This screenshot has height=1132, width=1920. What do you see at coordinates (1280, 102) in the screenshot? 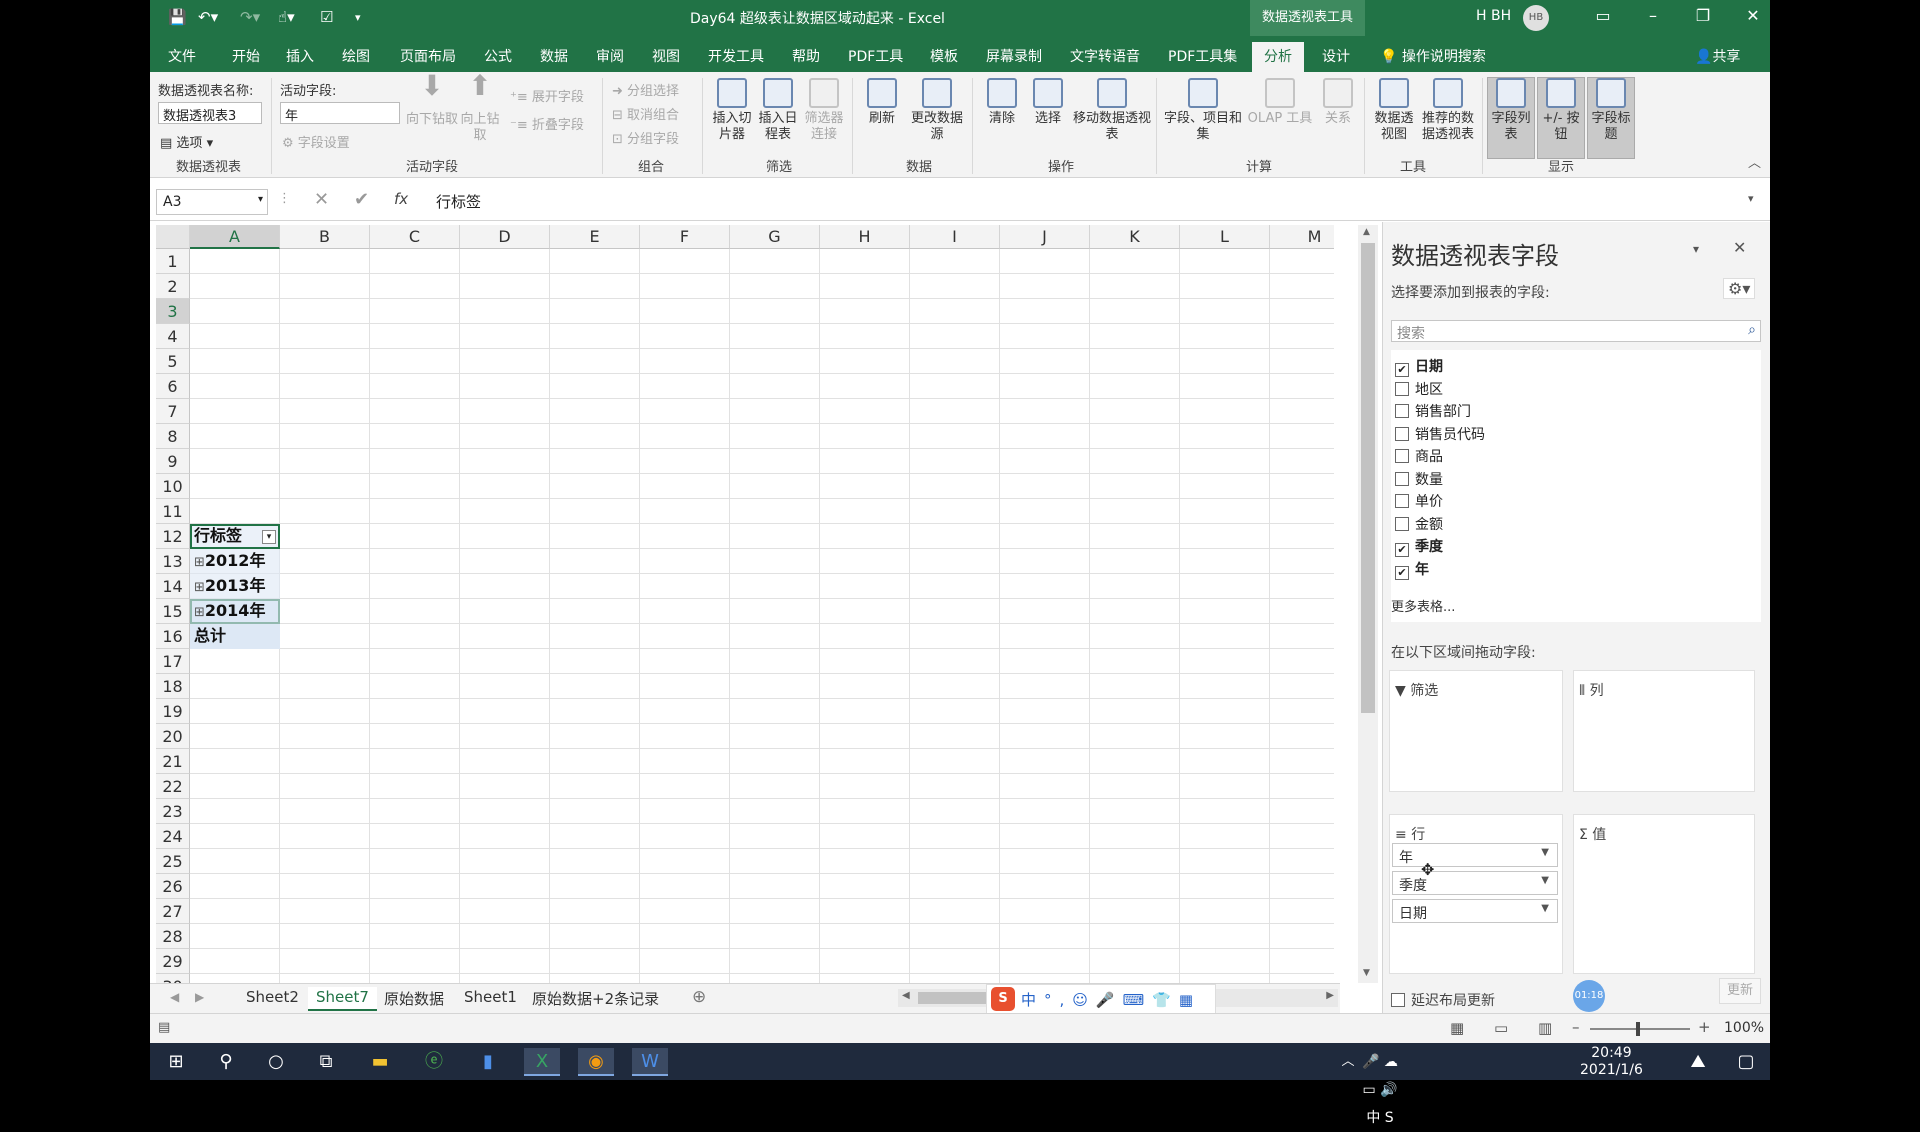
I see `olap-tools-button: OLAP 工具` at bounding box center [1280, 102].